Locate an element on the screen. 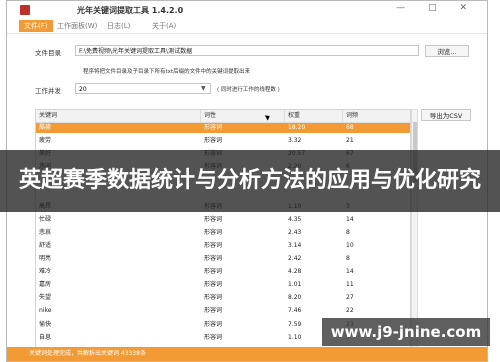 The width and height of the screenshot is (500, 362). cell-keyword: 悲哀 is located at coordinates (45, 232).